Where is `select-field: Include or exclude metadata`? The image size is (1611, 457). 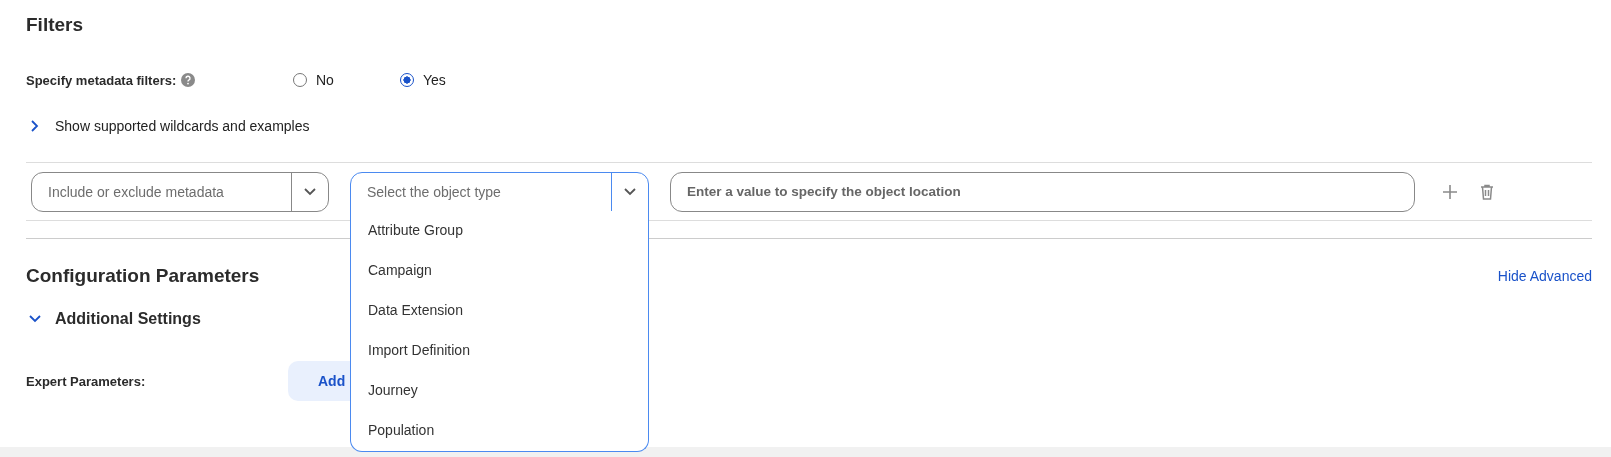
select-field: Include or exclude metadata is located at coordinates (180, 191).